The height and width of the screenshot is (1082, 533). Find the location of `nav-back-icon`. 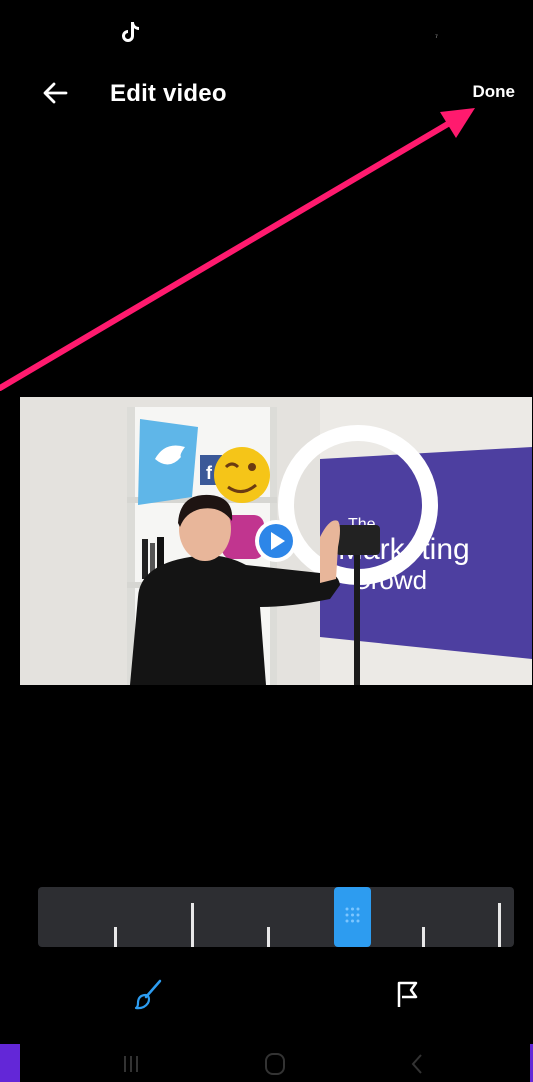

nav-back-icon is located at coordinates (417, 1064).